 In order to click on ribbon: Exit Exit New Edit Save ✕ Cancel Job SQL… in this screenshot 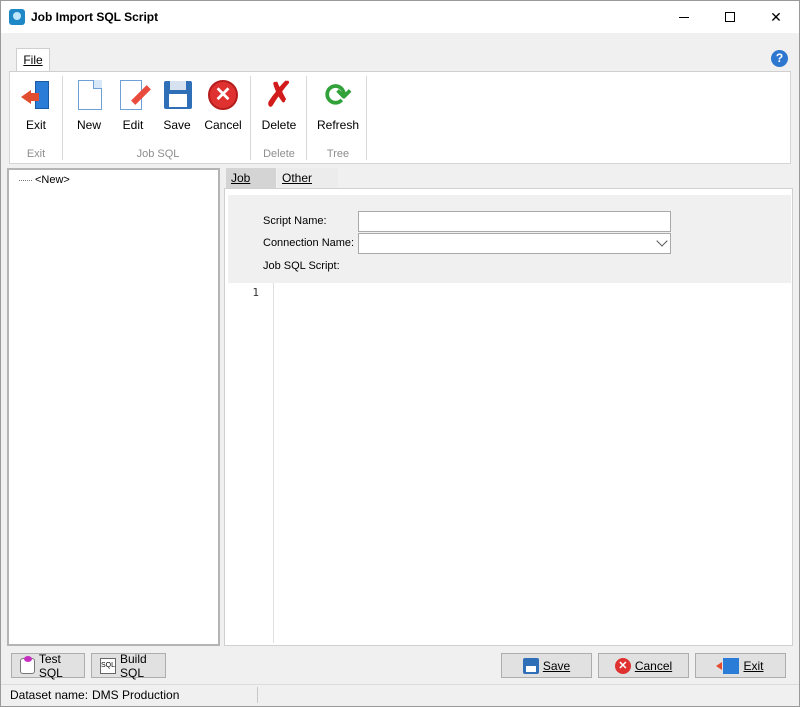, I will do `click(400, 117)`.